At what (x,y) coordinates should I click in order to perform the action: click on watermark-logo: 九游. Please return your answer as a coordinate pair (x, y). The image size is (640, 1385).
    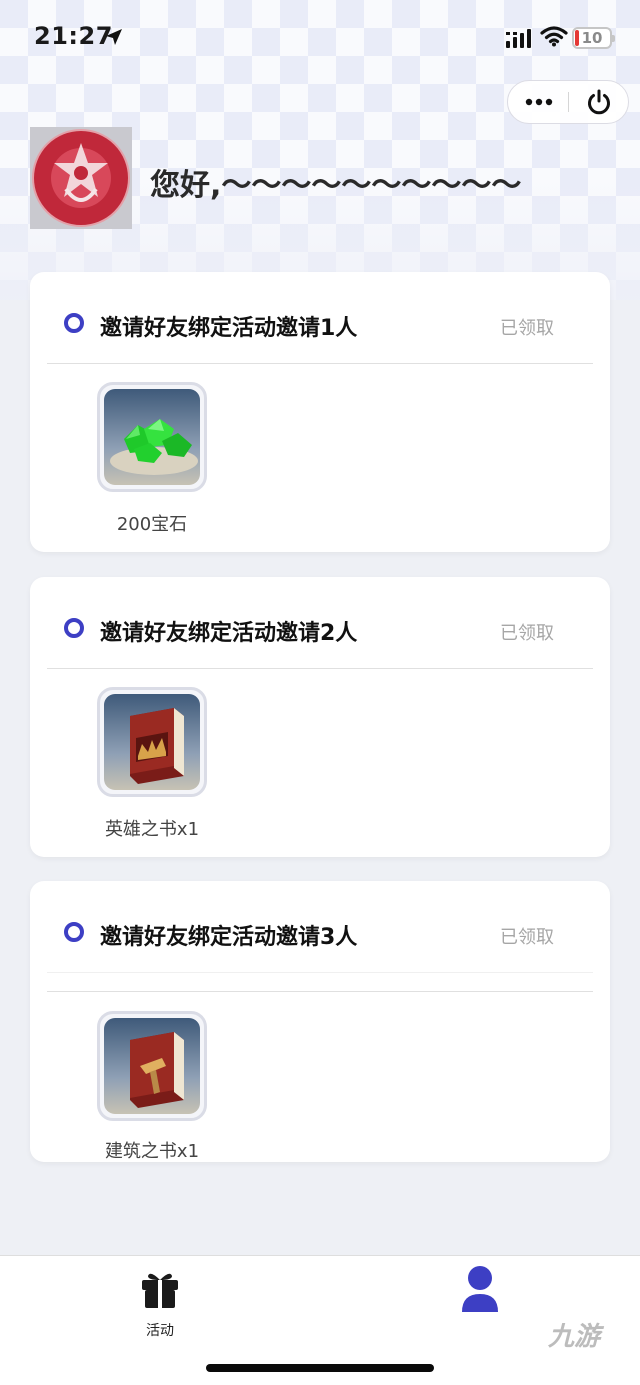
    Looking at the image, I should click on (574, 1337).